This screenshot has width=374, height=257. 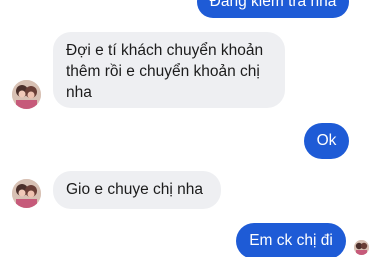 I want to click on message-text: Ok, so click(x=326, y=140).